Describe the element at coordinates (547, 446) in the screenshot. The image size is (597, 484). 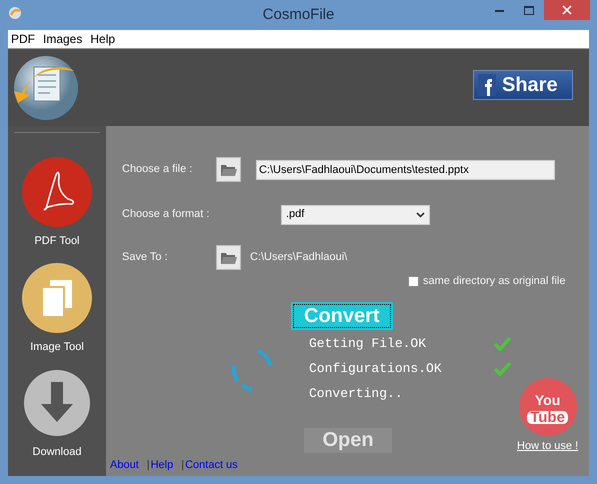
I see `how-to-use-link: How to use !` at that location.